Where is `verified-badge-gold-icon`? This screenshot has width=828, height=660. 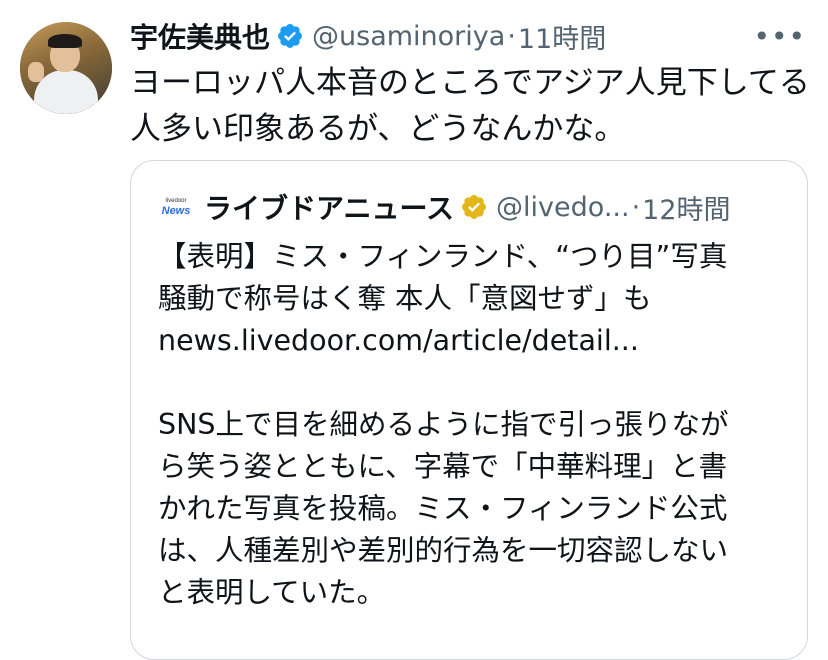 verified-badge-gold-icon is located at coordinates (474, 207).